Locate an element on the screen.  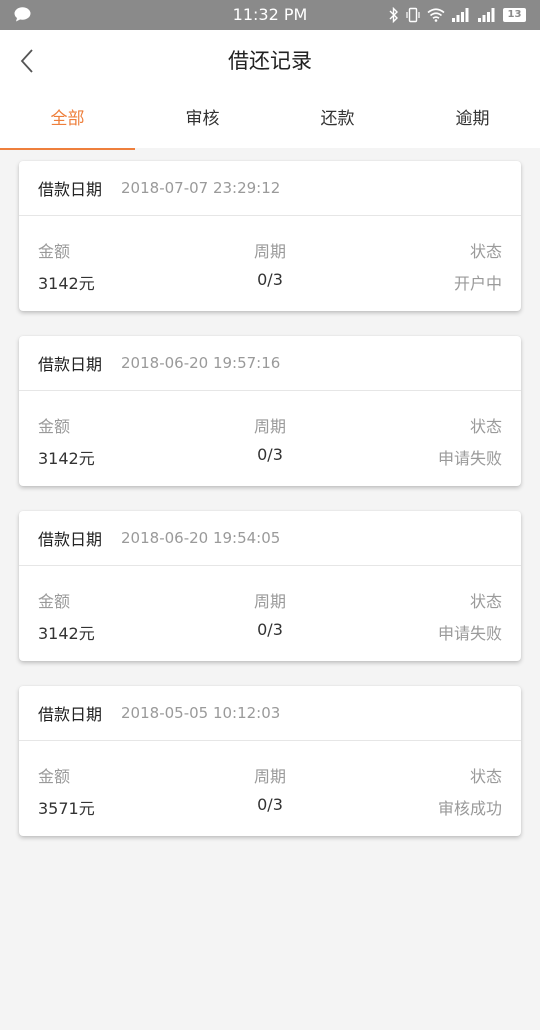
period-value: 0/3 is located at coordinates (270, 279).